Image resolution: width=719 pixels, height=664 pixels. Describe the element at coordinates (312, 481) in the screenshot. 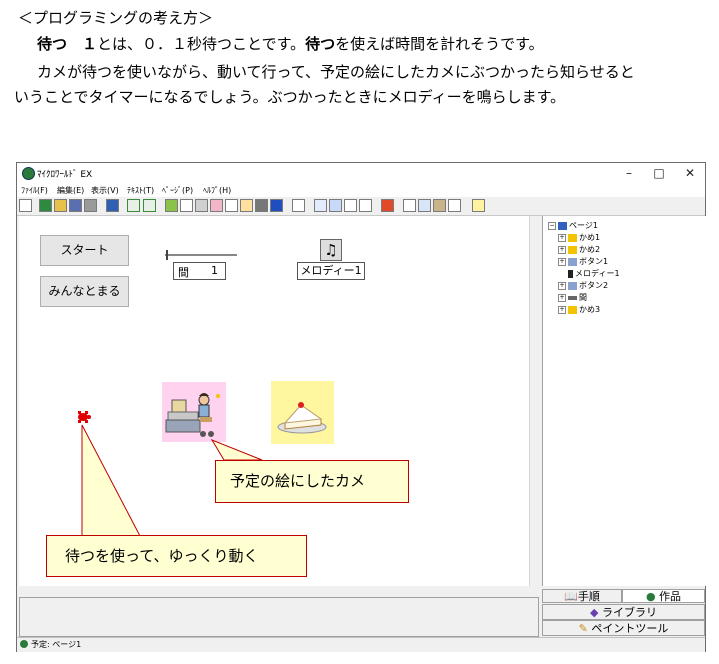

I see `callout-scheduled-turtle: 予定の絵にしたカメ` at that location.